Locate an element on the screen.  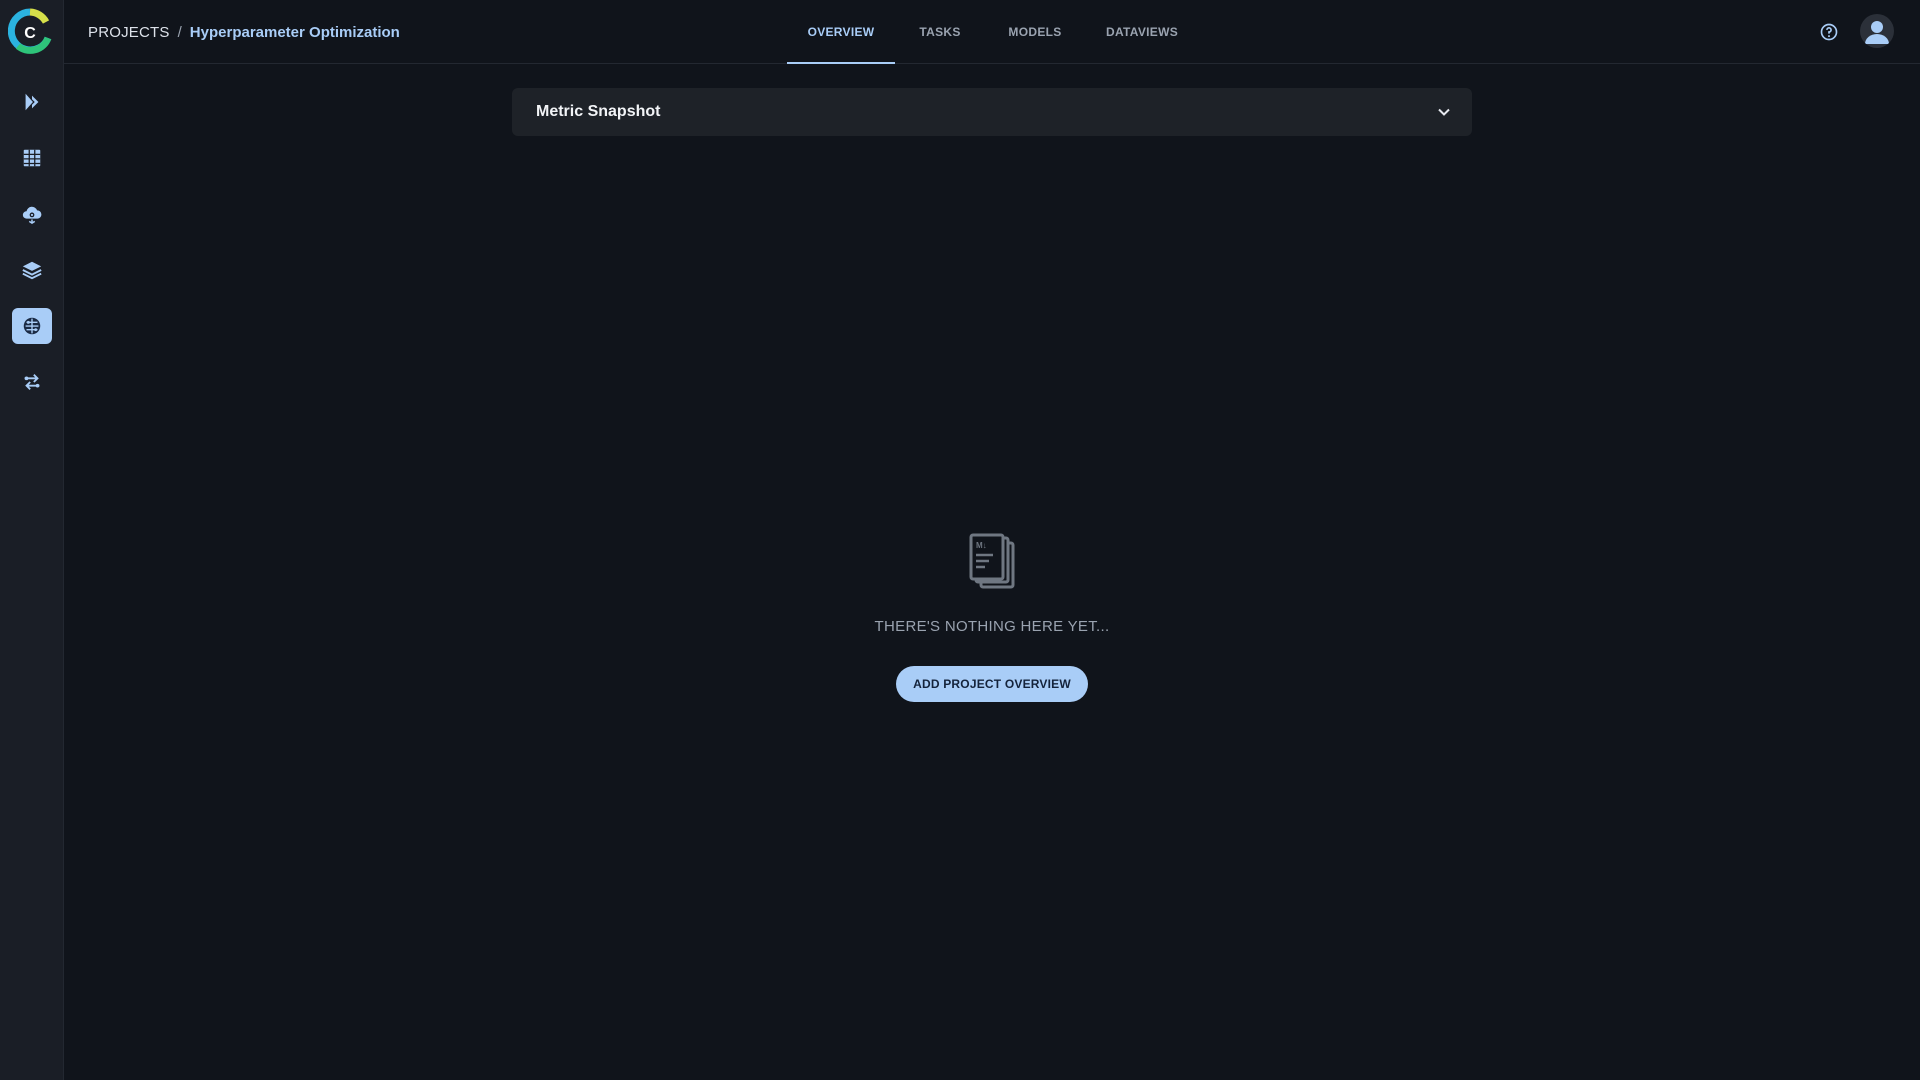
project-tabs: OVERVIEW TASKS MODELS DATAVIEWS is located at coordinates (993, 32).